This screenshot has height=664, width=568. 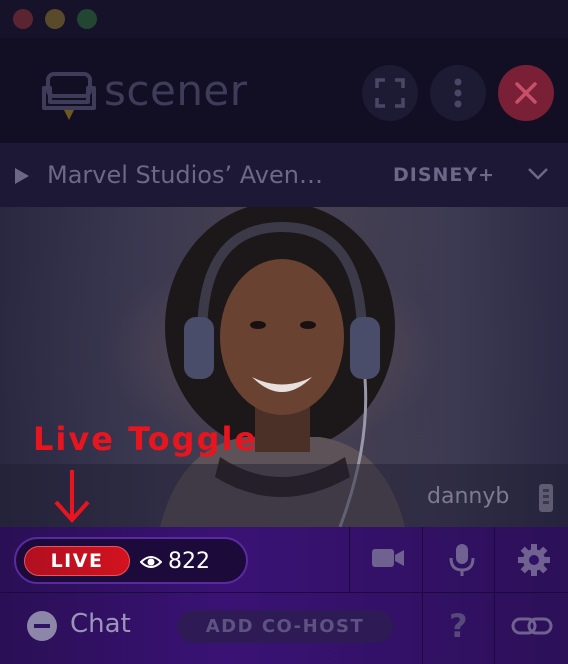 I want to click on scener-logo-icon, so click(x=69, y=96).